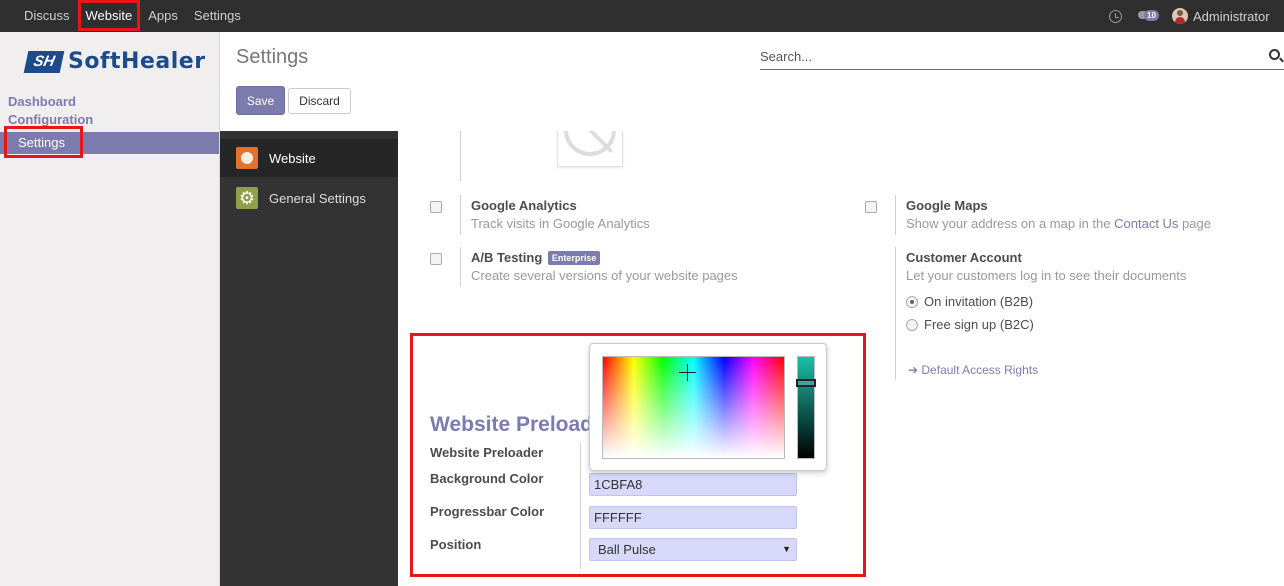 The width and height of the screenshot is (1284, 586). What do you see at coordinates (978, 301) in the screenshot?
I see `on-invitation-label: On invitation (B2B)` at bounding box center [978, 301].